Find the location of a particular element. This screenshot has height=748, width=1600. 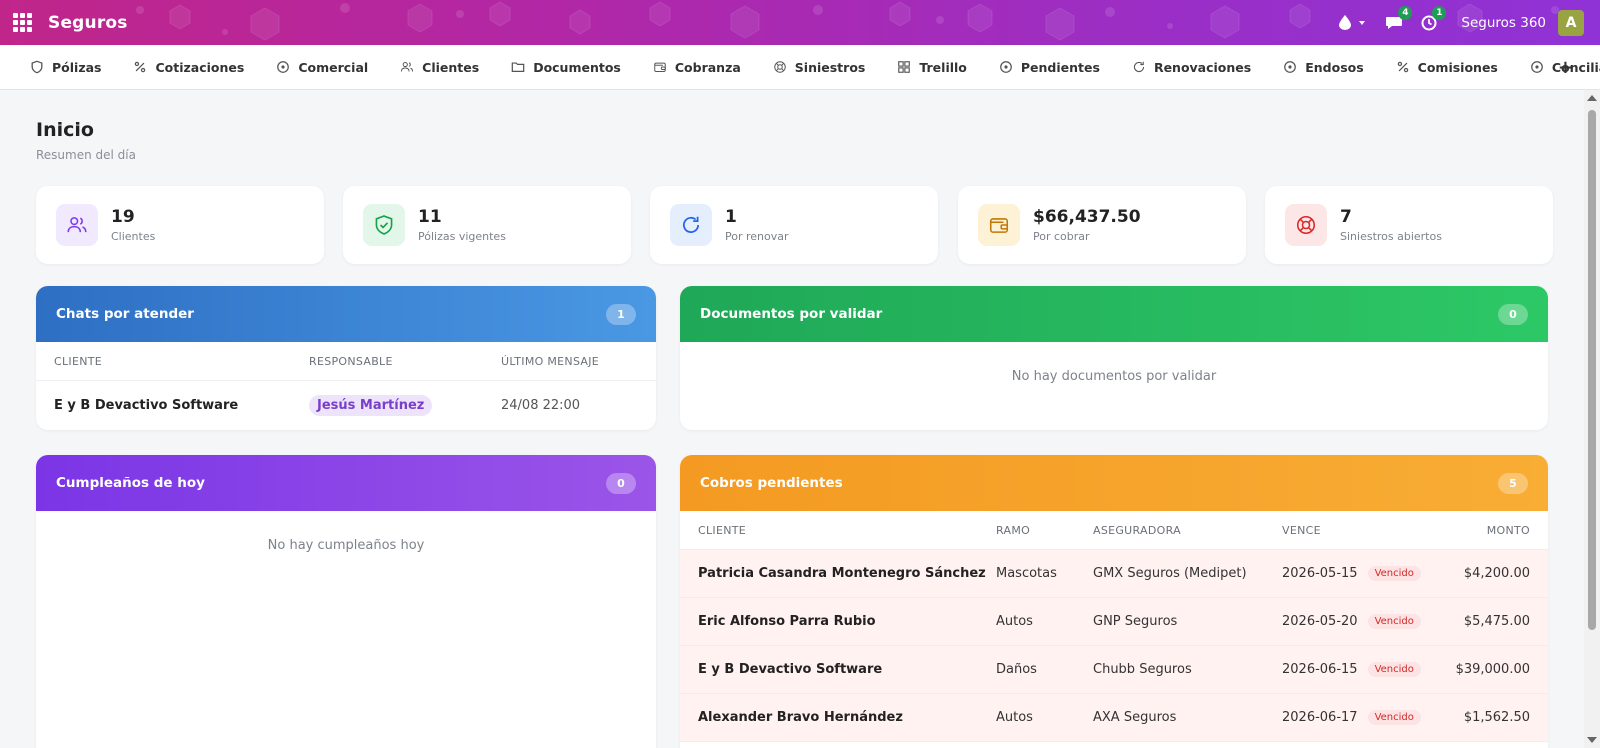

company-switcher: Seguros 360 is located at coordinates (1503, 23).